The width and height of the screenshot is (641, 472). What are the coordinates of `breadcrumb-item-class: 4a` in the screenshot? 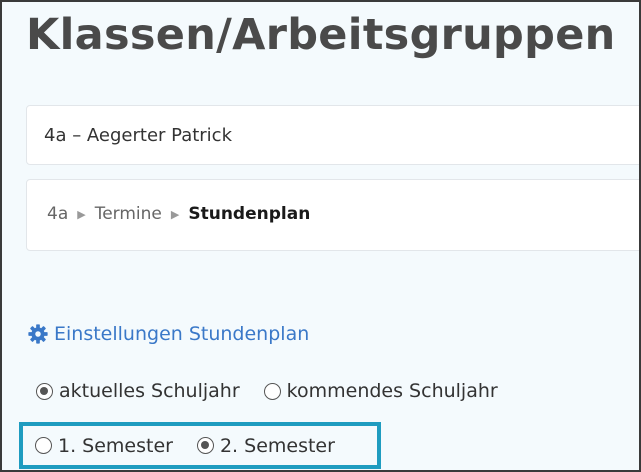 It's located at (57, 214).